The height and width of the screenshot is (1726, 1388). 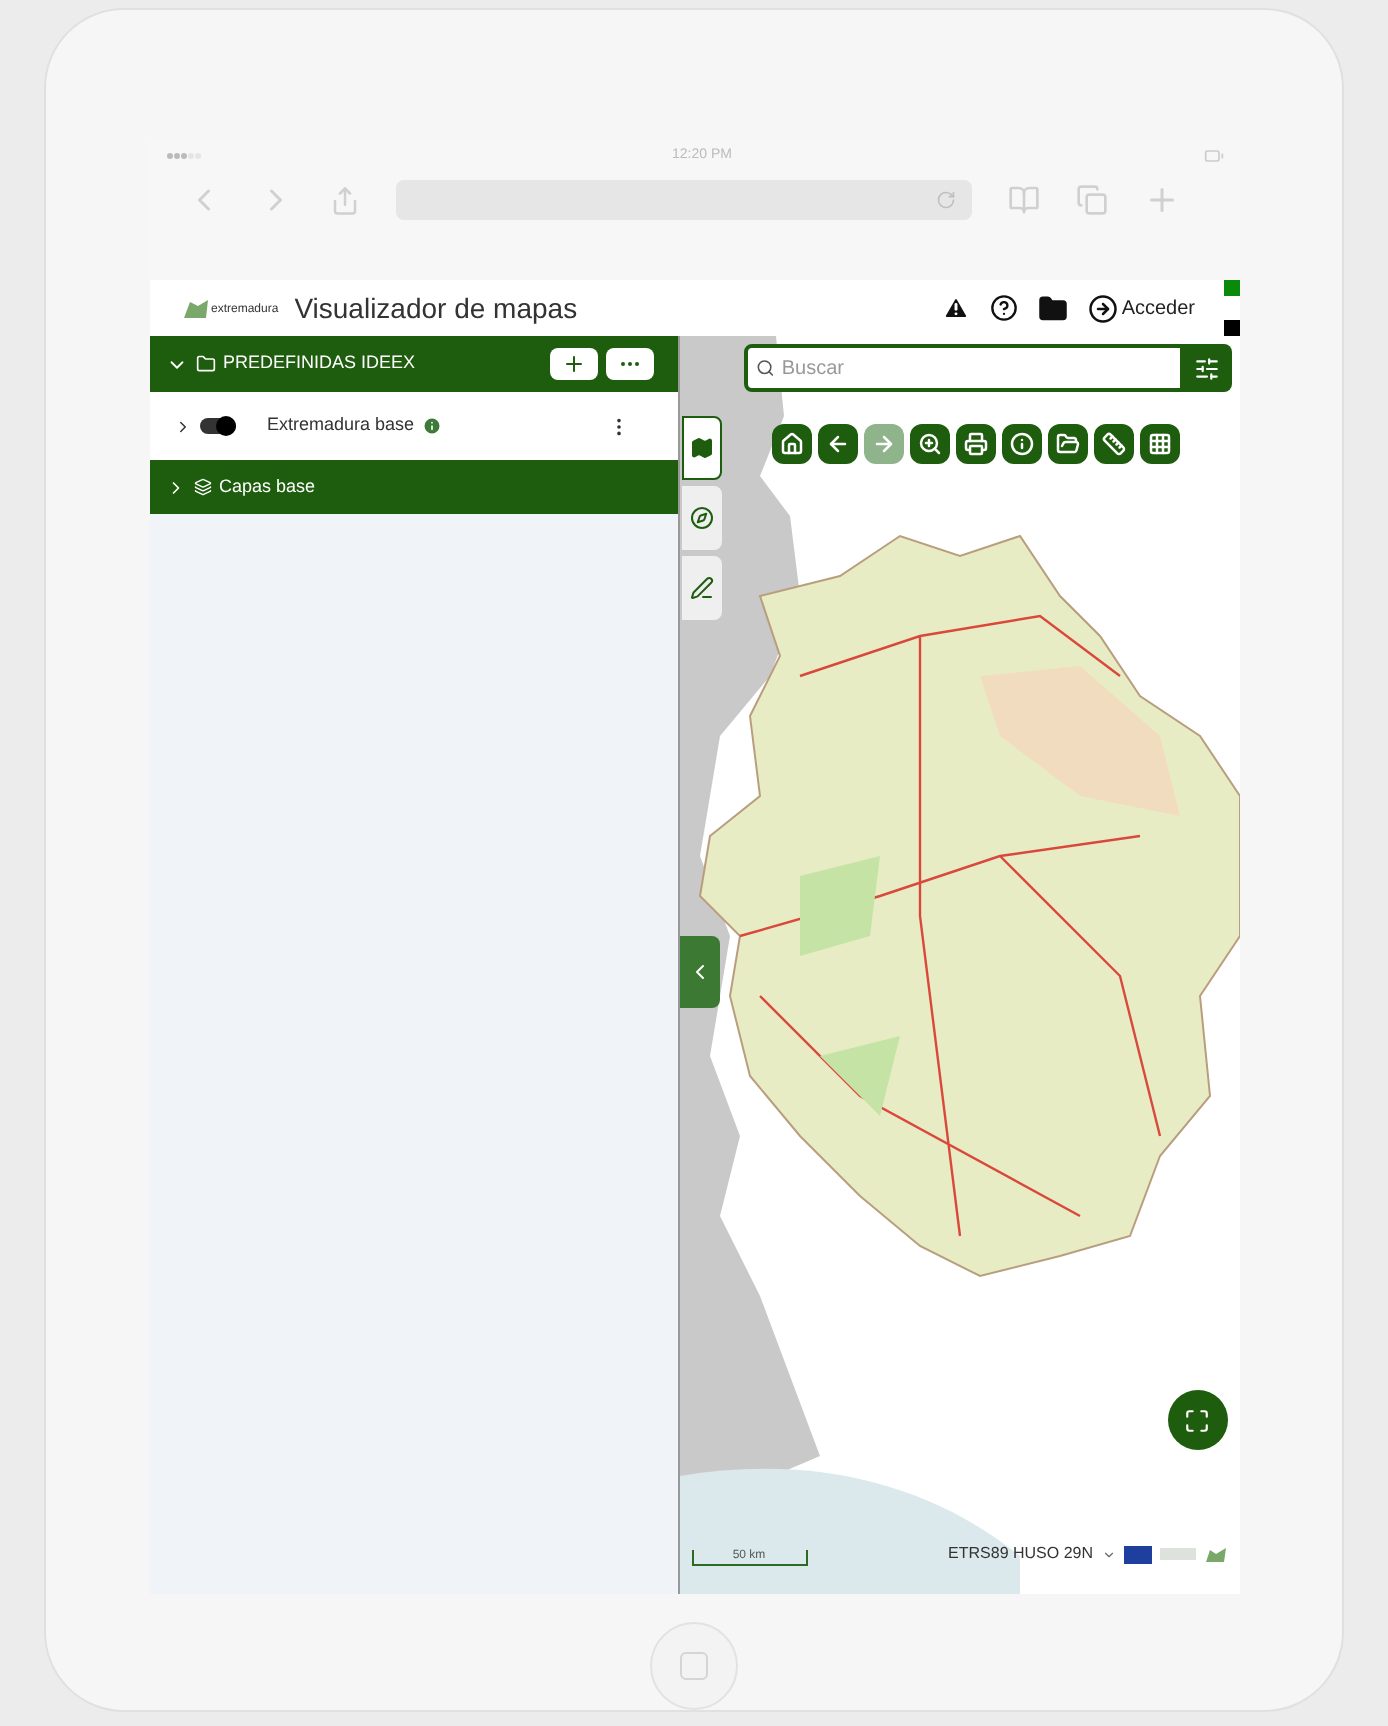 What do you see at coordinates (1108, 1554) in the screenshot?
I see `caret-icon` at bounding box center [1108, 1554].